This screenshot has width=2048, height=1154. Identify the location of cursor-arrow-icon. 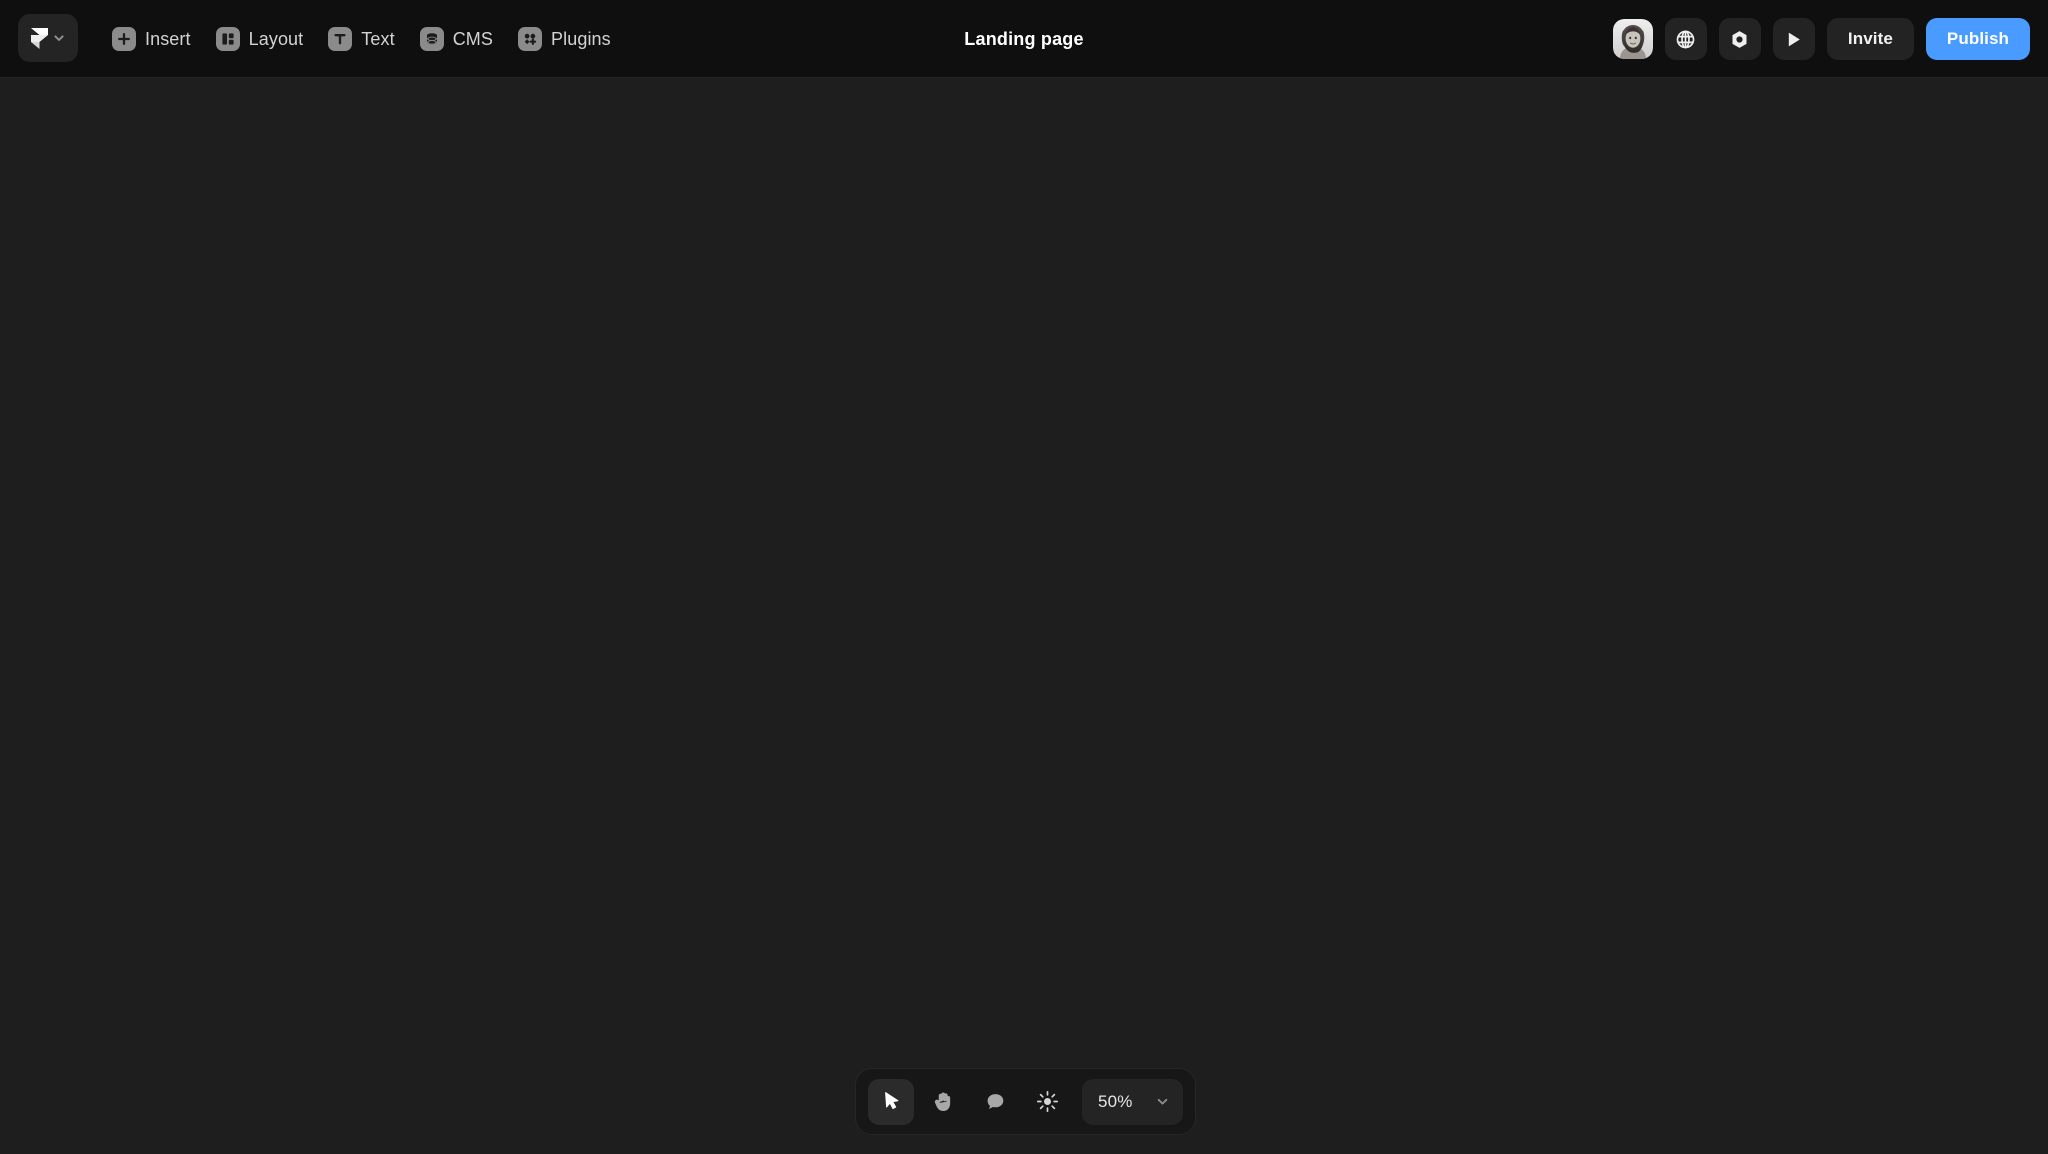
(891, 1101).